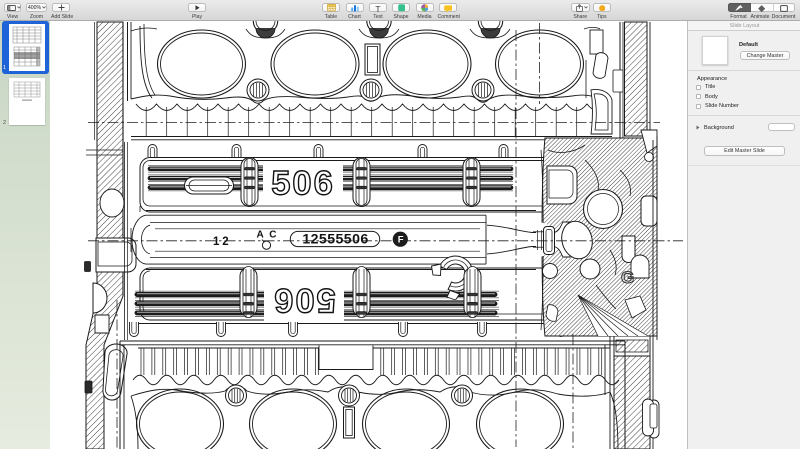 The width and height of the screenshot is (800, 454). What do you see at coordinates (401, 240) in the screenshot?
I see `svg-text: F` at bounding box center [401, 240].